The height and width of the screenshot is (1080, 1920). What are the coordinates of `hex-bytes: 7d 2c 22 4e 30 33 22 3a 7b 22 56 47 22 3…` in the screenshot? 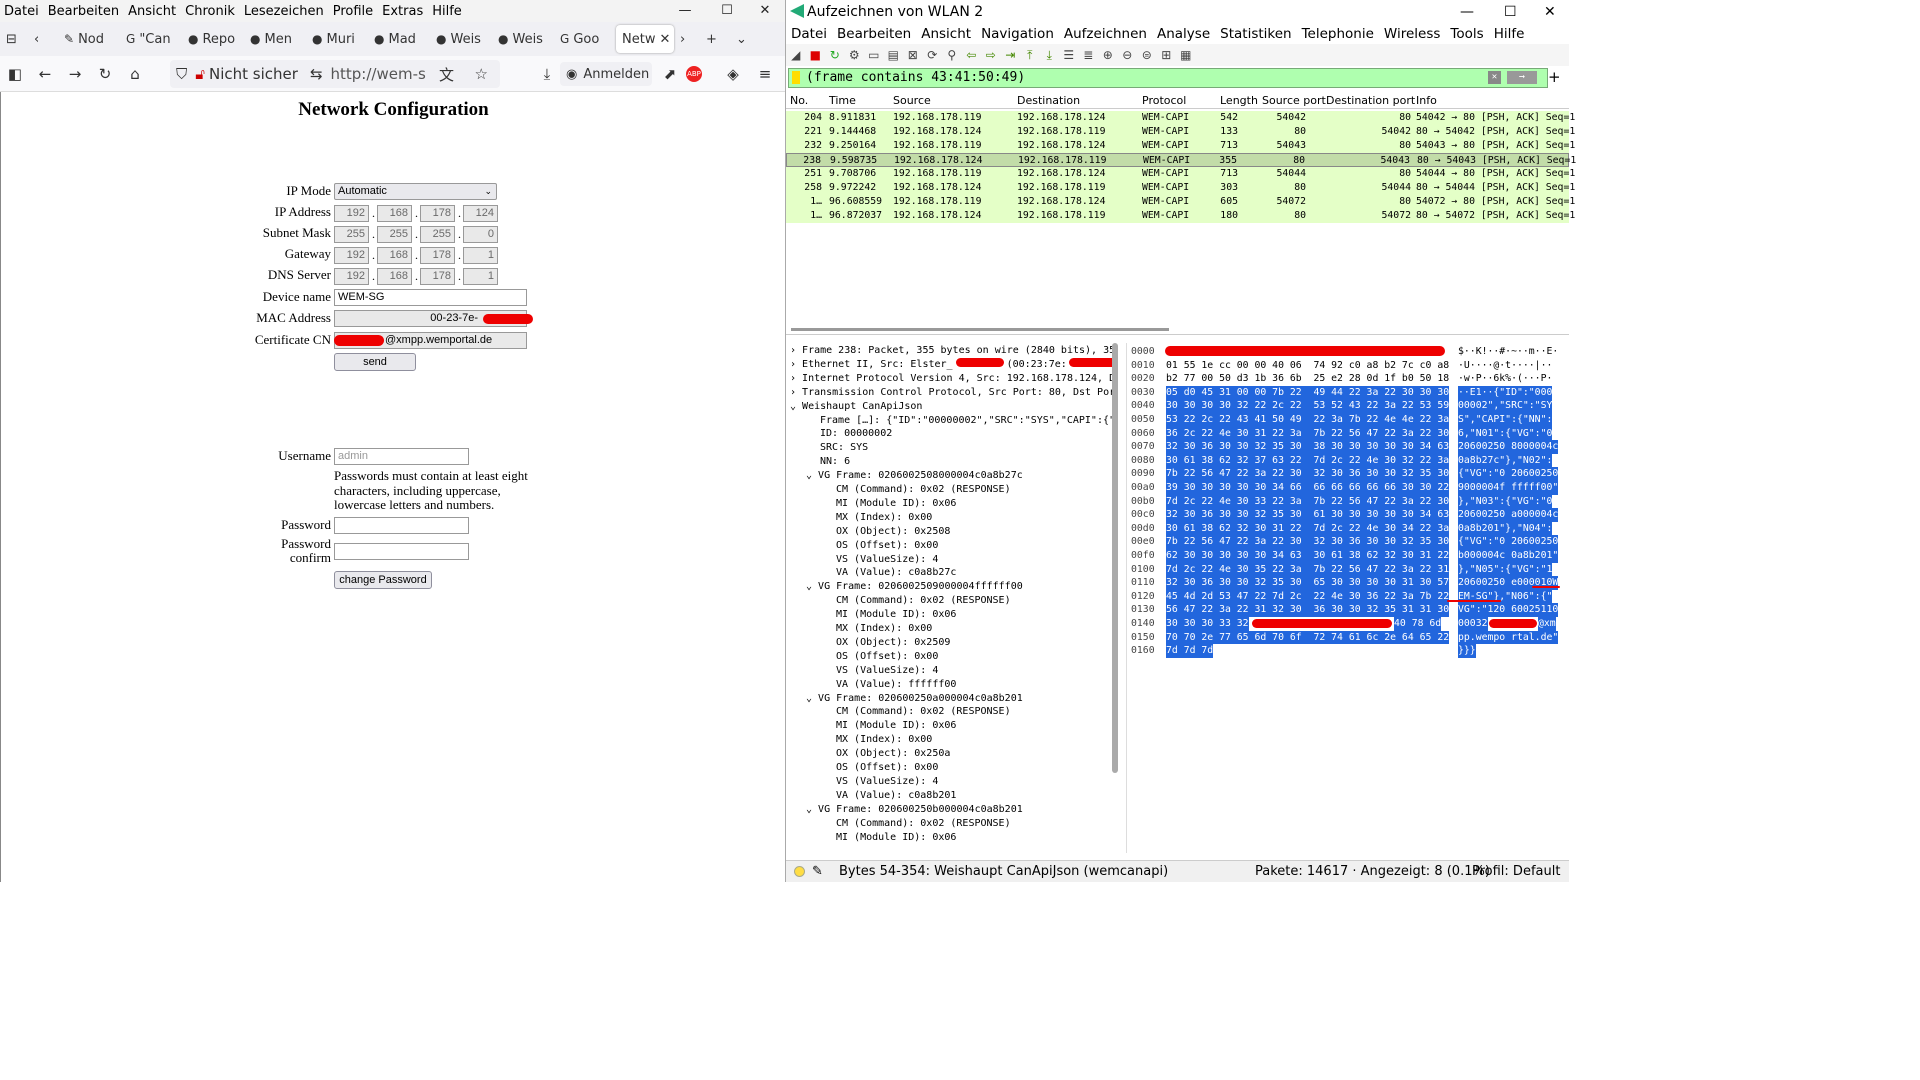 It's located at (1308, 501).